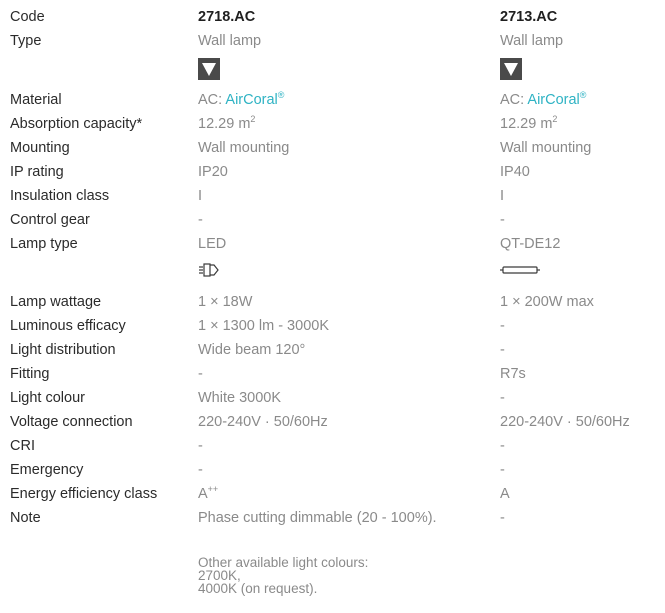 This screenshot has height=613, width=665. Describe the element at coordinates (335, 497) in the screenshot. I see `row-energy-class: Energy efficiency class A++ A` at that location.